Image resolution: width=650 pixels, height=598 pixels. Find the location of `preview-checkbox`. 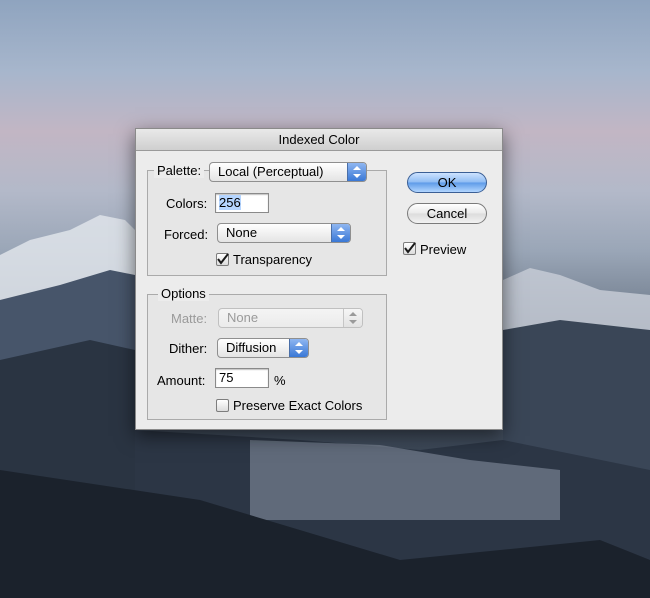

preview-checkbox is located at coordinates (409, 248).